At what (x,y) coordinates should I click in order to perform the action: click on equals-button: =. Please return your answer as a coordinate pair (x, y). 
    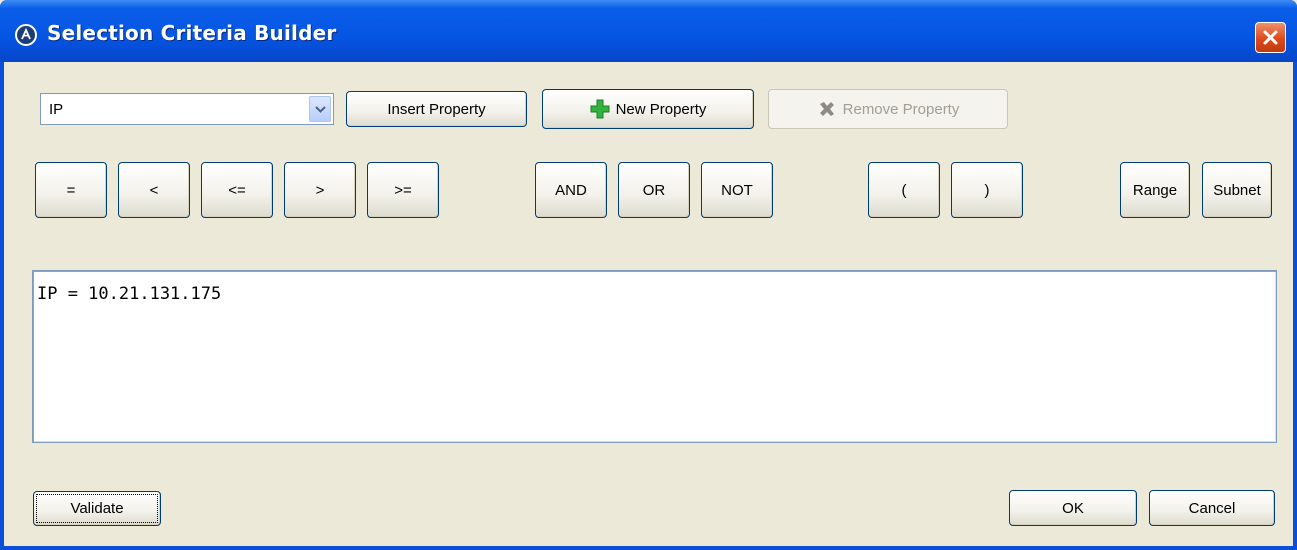
    Looking at the image, I should click on (71, 190).